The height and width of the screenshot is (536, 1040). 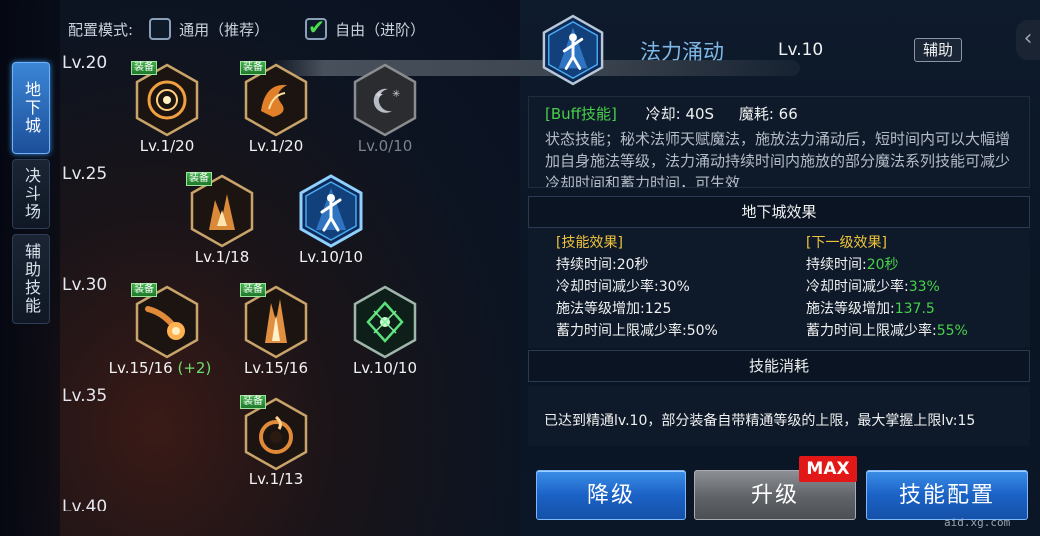 What do you see at coordinates (614, 309) in the screenshot?
I see `effect-row: 施法等级增加:125` at bounding box center [614, 309].